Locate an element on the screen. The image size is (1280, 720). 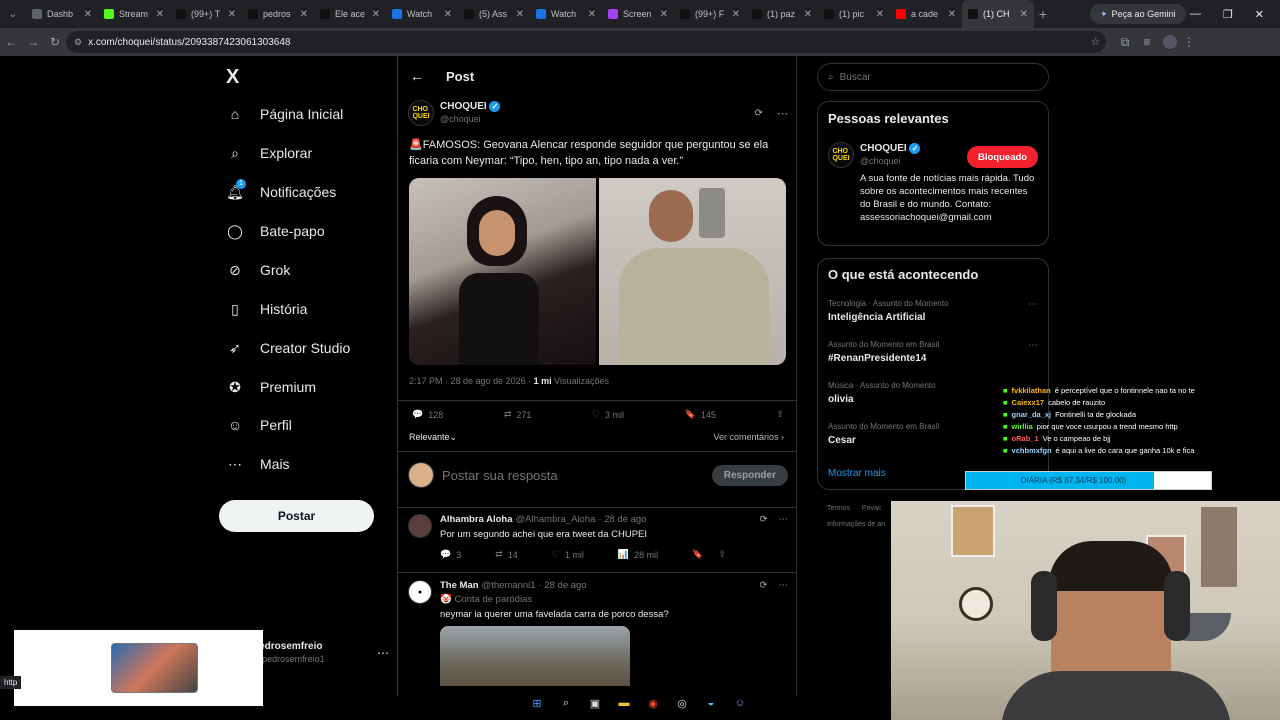
blocked-button: Bloqueado is located at coordinates (1003, 157).